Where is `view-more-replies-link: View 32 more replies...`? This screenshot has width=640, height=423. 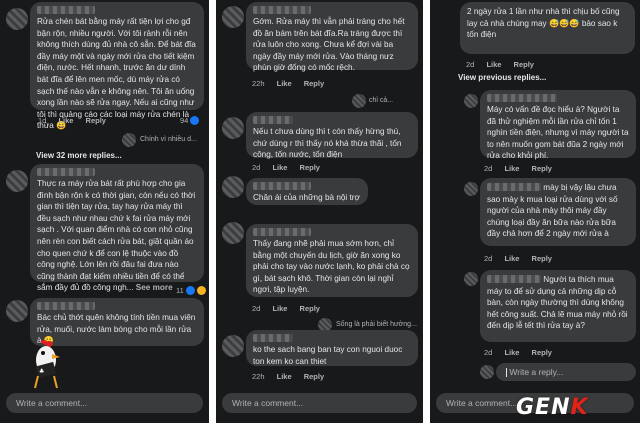 view-more-replies-link: View 32 more replies... is located at coordinates (79, 155).